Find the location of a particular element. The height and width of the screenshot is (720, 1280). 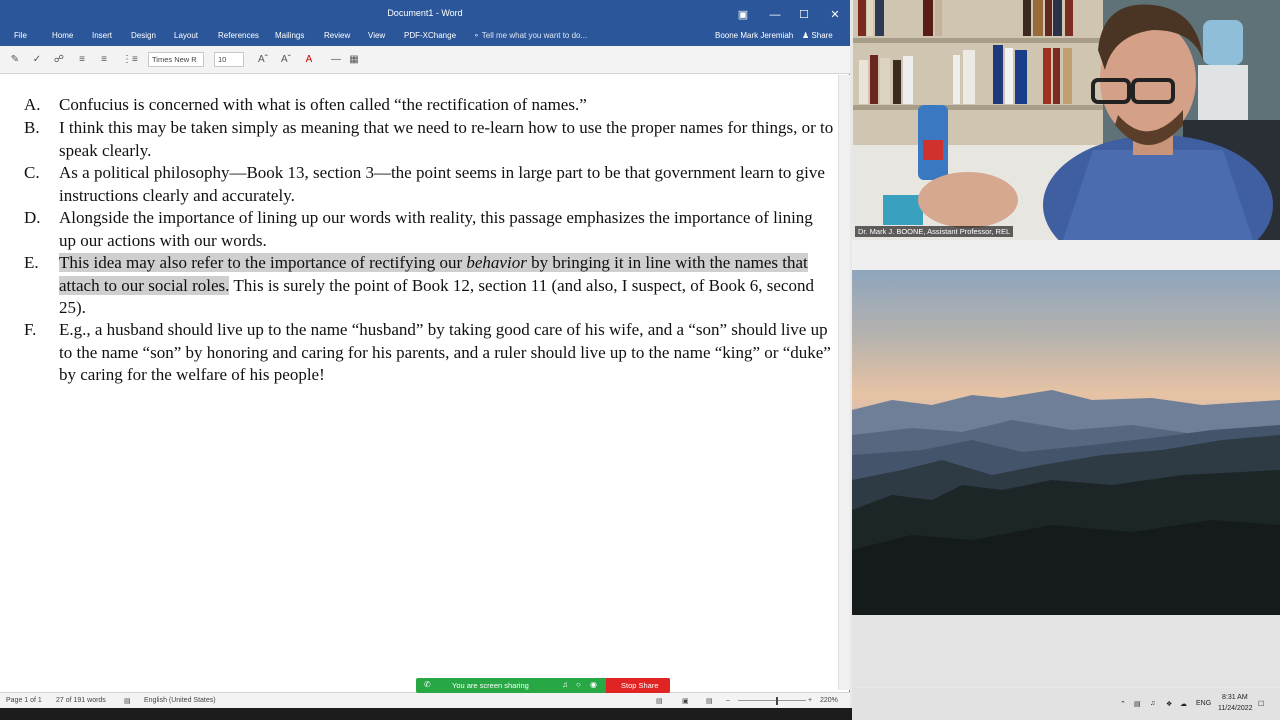

ribbon-display-options-icon: ▣ is located at coordinates (743, 15).